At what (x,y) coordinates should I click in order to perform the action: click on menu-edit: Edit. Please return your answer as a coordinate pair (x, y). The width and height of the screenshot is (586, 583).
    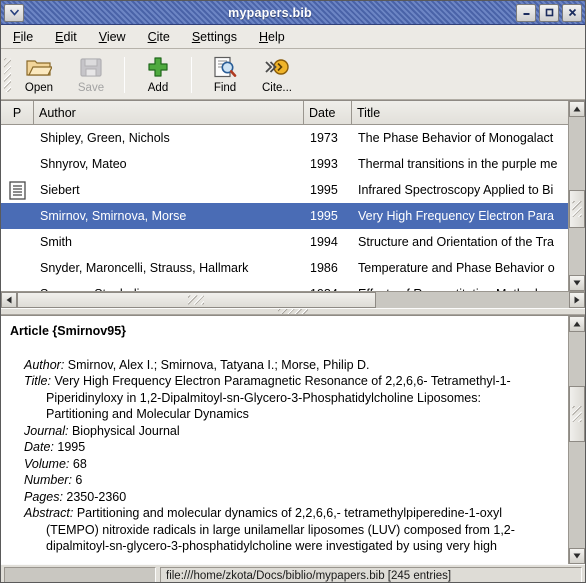
    Looking at the image, I should click on (66, 37).